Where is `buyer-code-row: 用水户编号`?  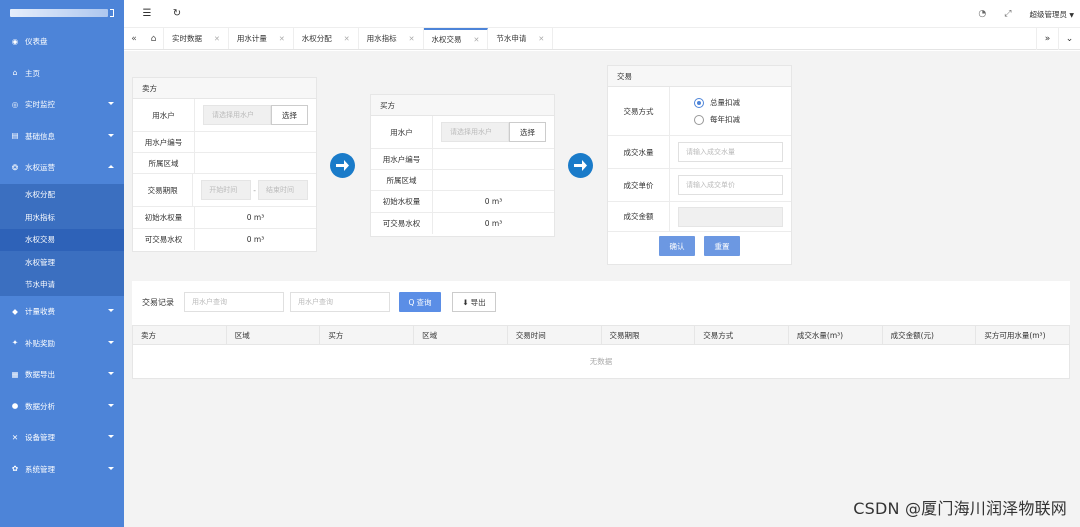 buyer-code-row: 用水户编号 is located at coordinates (462, 159).